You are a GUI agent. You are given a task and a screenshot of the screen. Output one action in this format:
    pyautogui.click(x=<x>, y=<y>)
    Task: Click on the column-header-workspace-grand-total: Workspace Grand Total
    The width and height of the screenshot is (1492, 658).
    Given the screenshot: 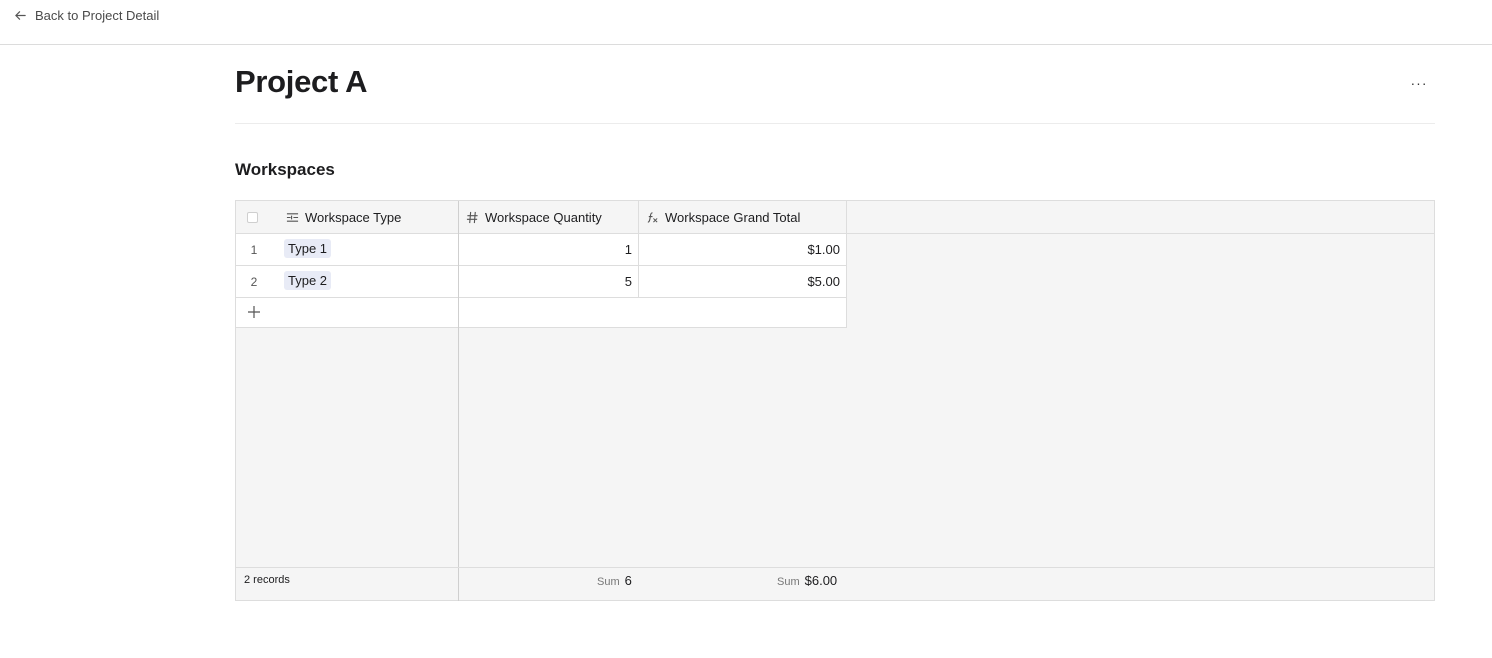 What is the action you would take?
    pyautogui.click(x=723, y=217)
    